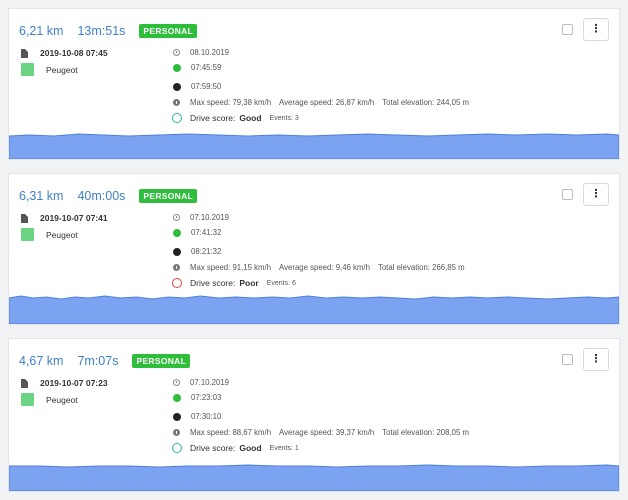 This screenshot has width=628, height=500. What do you see at coordinates (101, 196) in the screenshot?
I see `trip-duration: 40m:00s` at bounding box center [101, 196].